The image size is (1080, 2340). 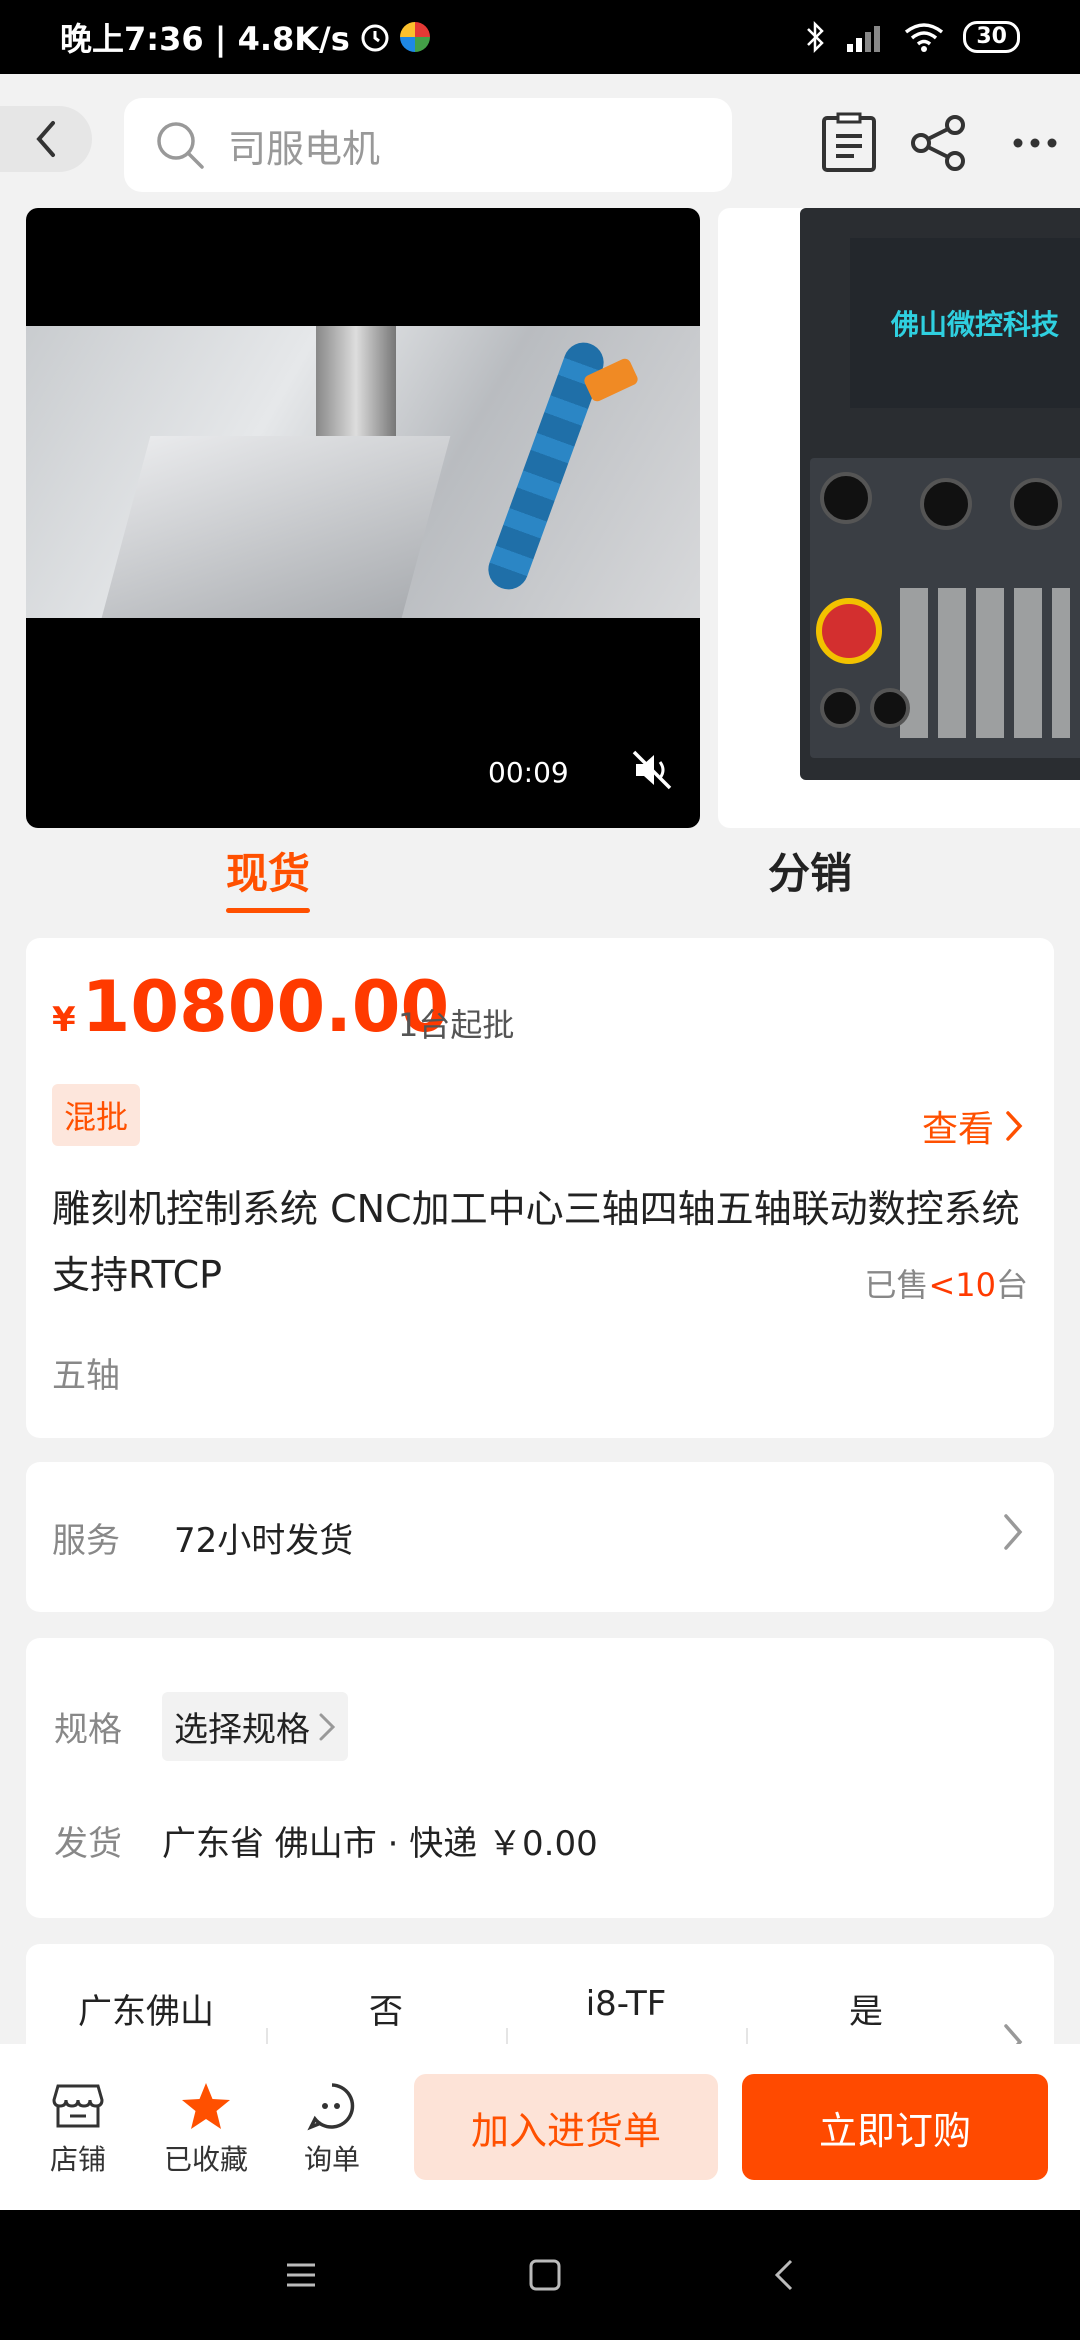 I want to click on tab-in-stock: 现货, so click(x=268, y=876).